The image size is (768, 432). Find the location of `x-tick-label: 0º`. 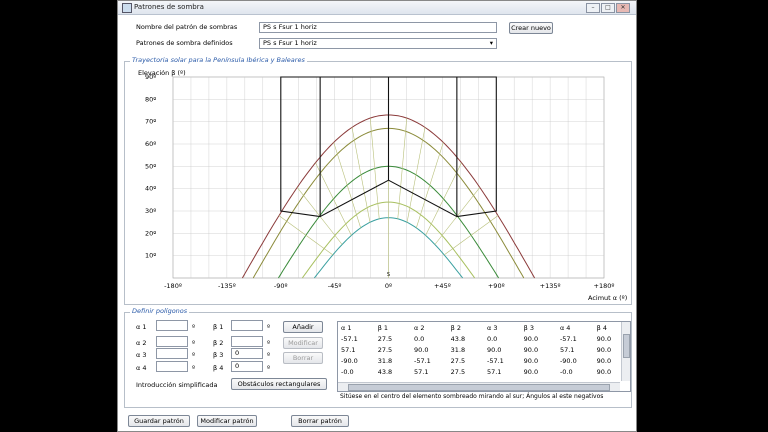

x-tick-label: 0º is located at coordinates (388, 286).